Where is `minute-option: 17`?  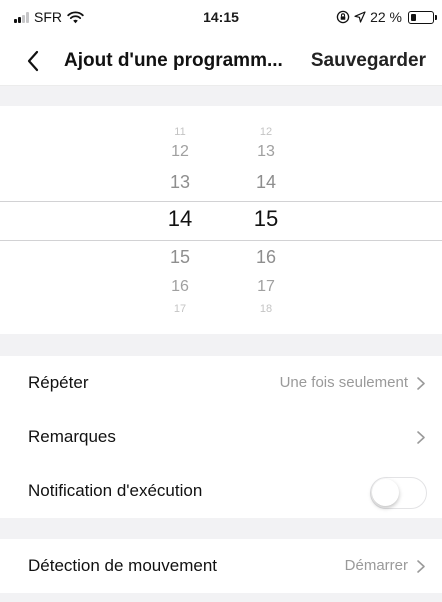
minute-option: 17 is located at coordinates (266, 286).